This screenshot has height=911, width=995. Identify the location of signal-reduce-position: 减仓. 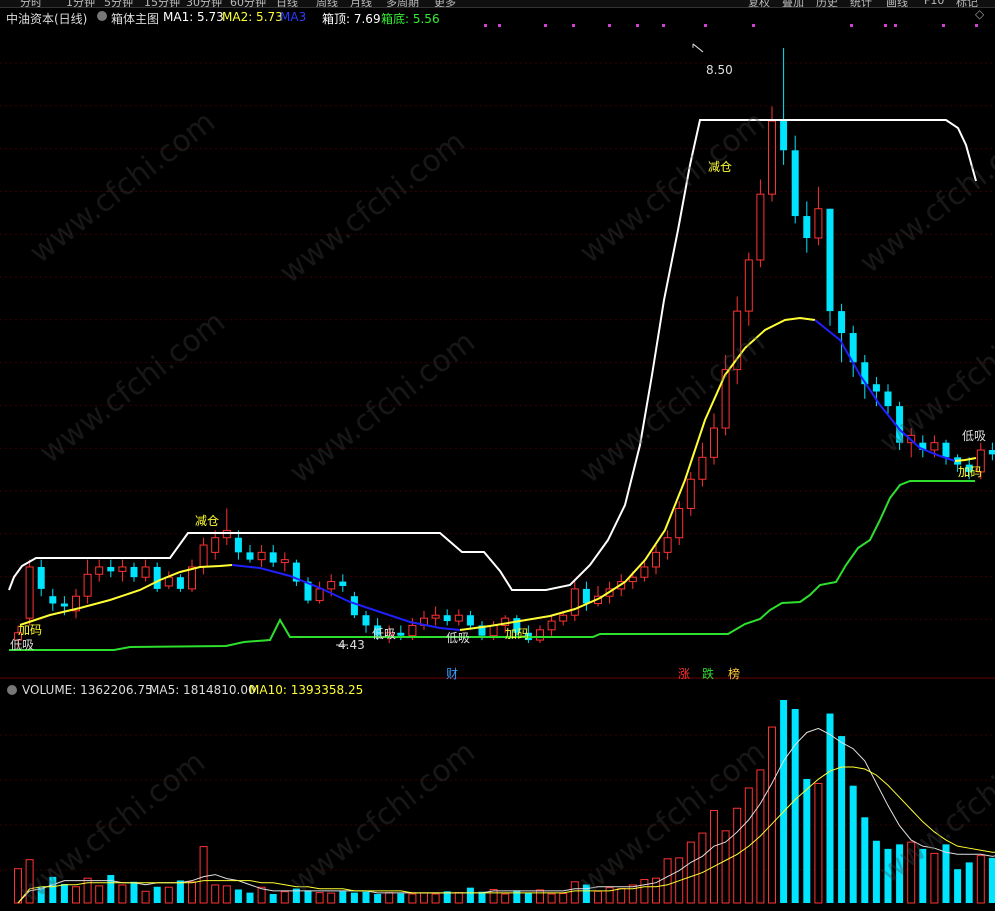
(207, 521).